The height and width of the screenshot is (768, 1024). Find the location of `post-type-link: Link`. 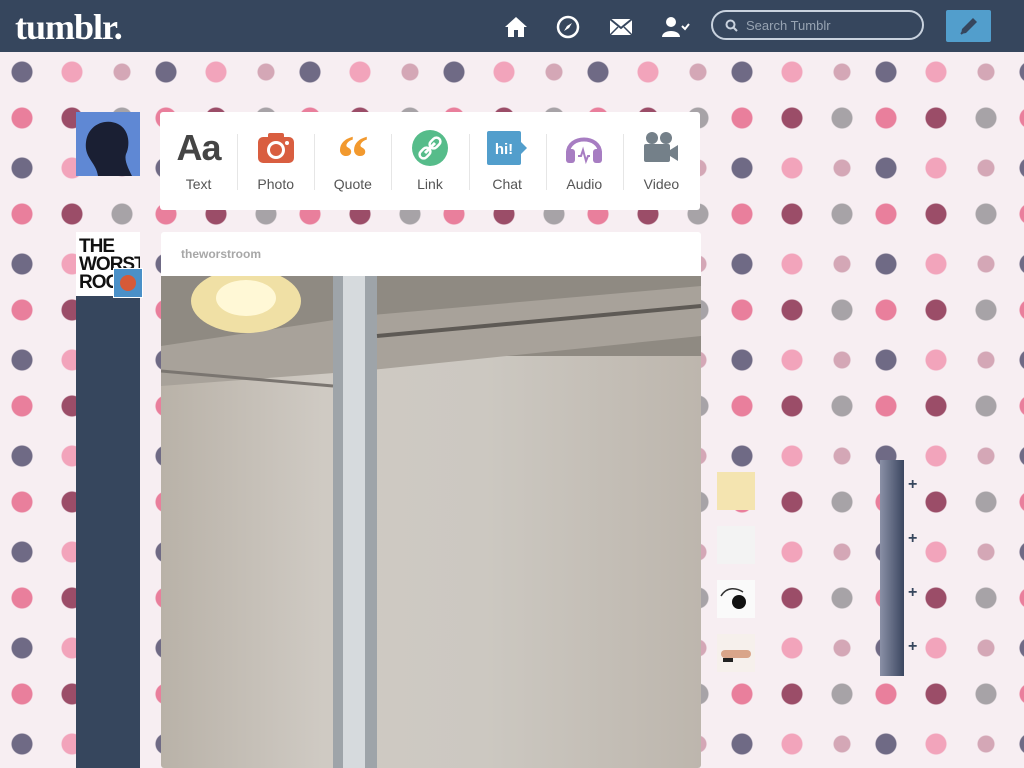

post-type-link: Link is located at coordinates (429, 161).